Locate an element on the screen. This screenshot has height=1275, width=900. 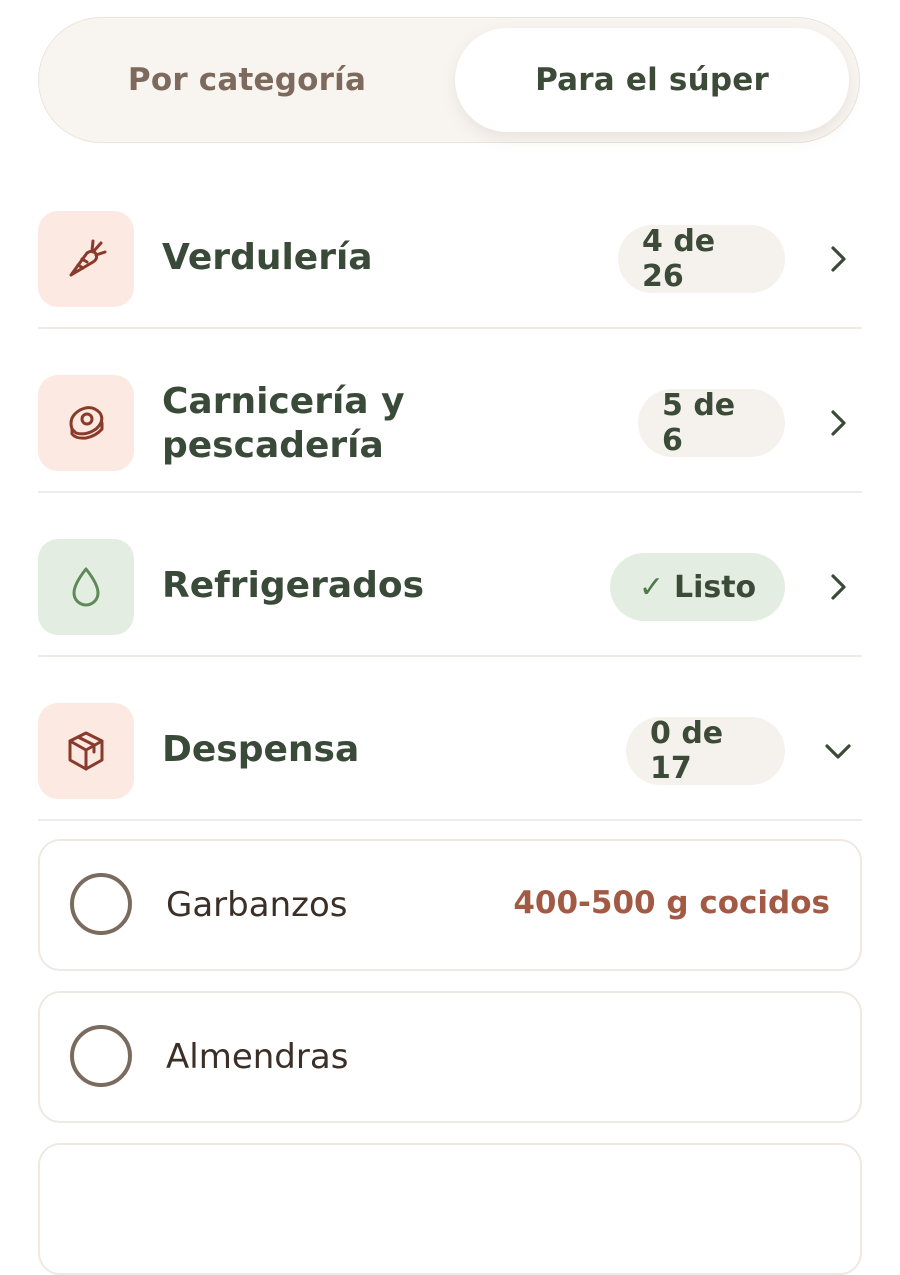
status-badge: ✓ Listo is located at coordinates (697, 587).